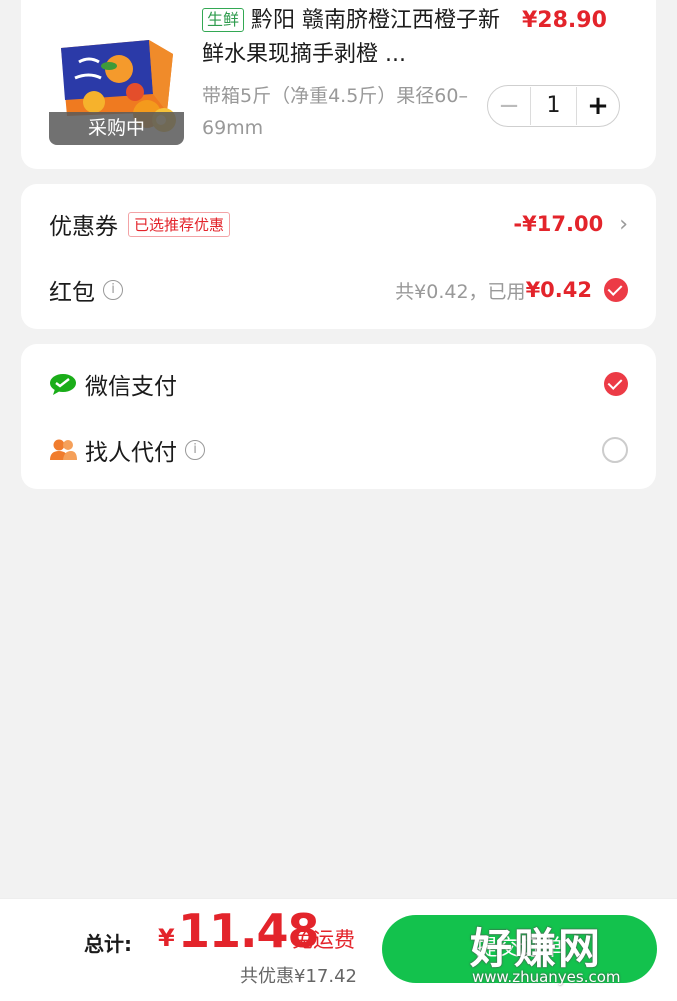 The height and width of the screenshot is (1001, 677). I want to click on coupon-label: 优惠券, so click(83, 227).